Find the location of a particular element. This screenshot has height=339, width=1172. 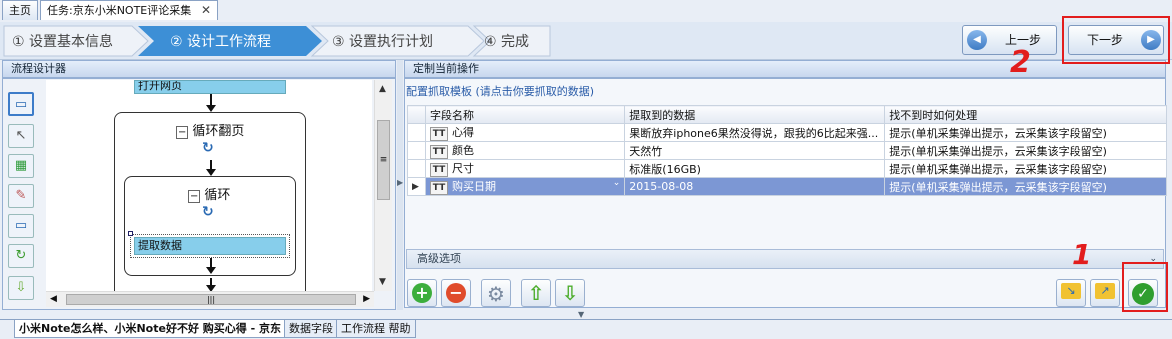

cursor-tool-icon: ↖ is located at coordinates (21, 136).